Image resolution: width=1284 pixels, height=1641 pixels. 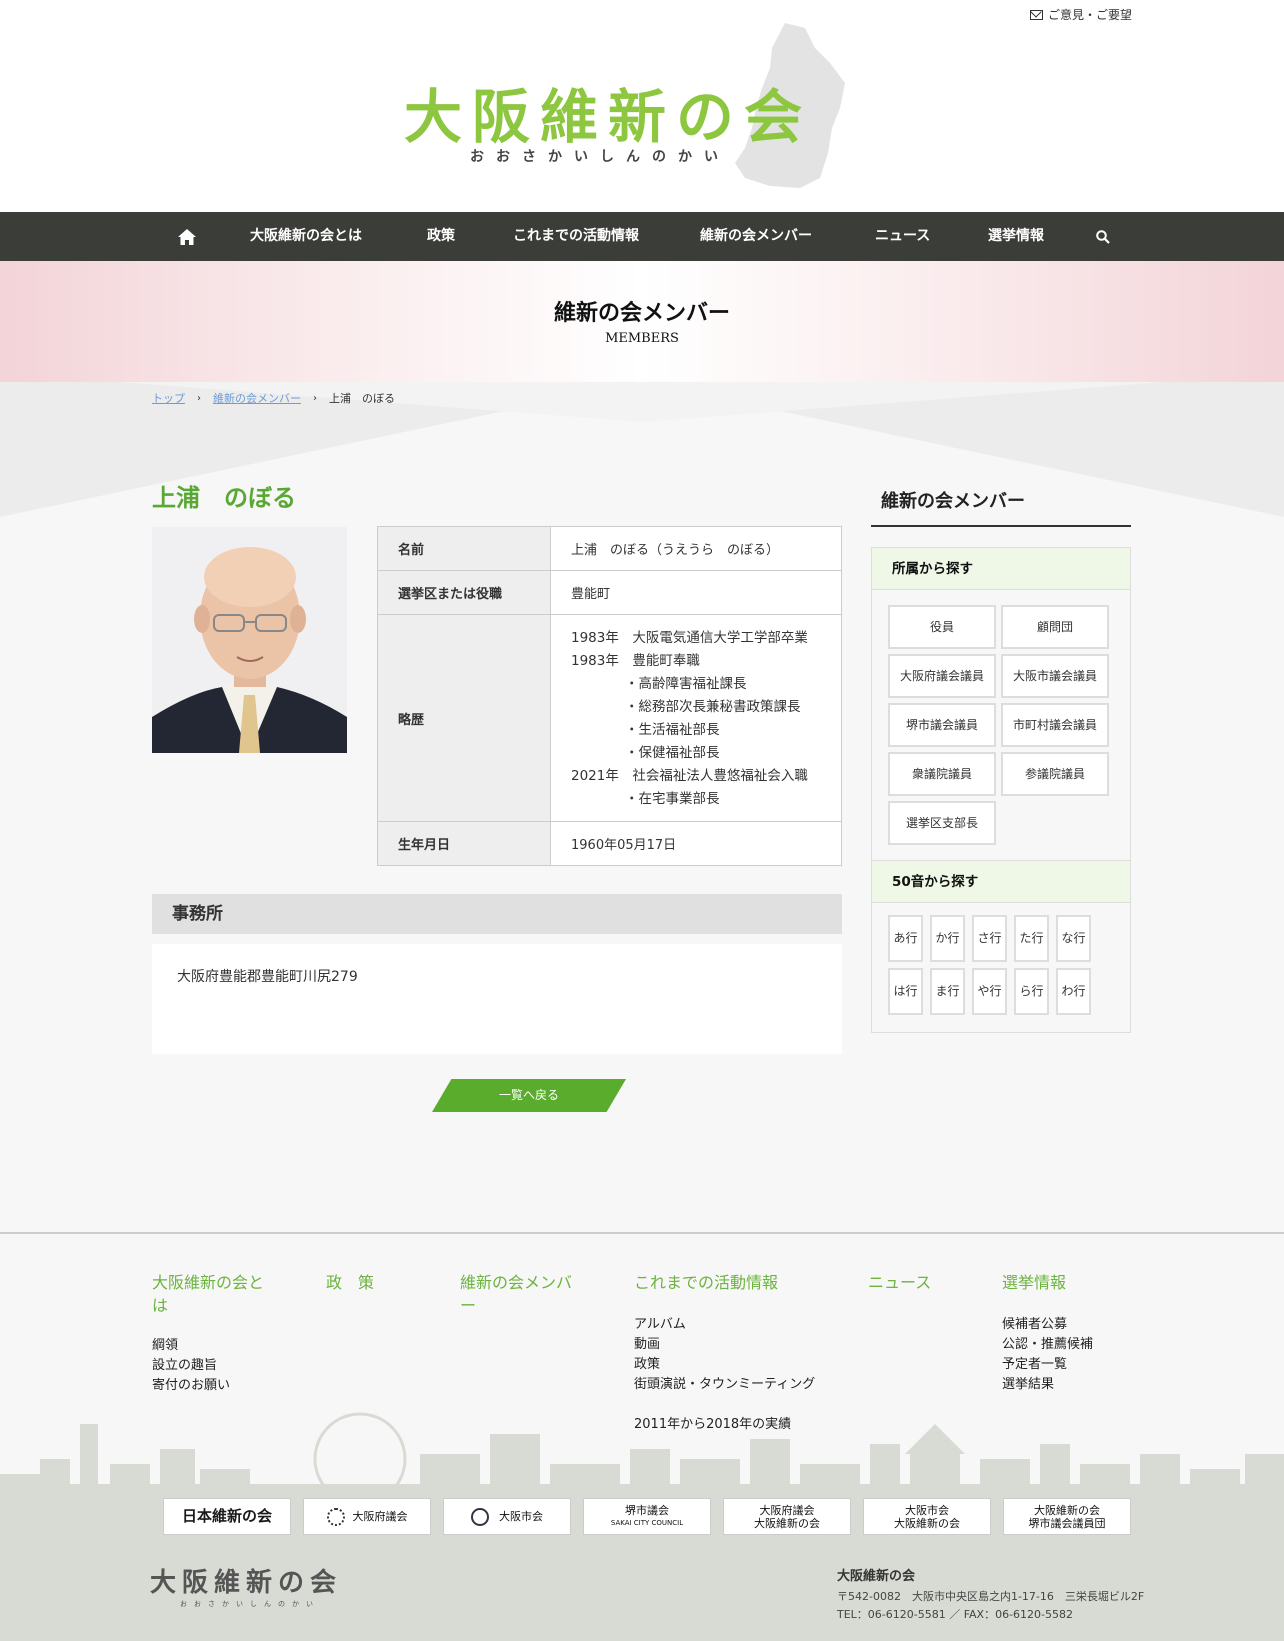 I want to click on back-button-label: 一覧へ戻る, so click(x=528, y=1095).